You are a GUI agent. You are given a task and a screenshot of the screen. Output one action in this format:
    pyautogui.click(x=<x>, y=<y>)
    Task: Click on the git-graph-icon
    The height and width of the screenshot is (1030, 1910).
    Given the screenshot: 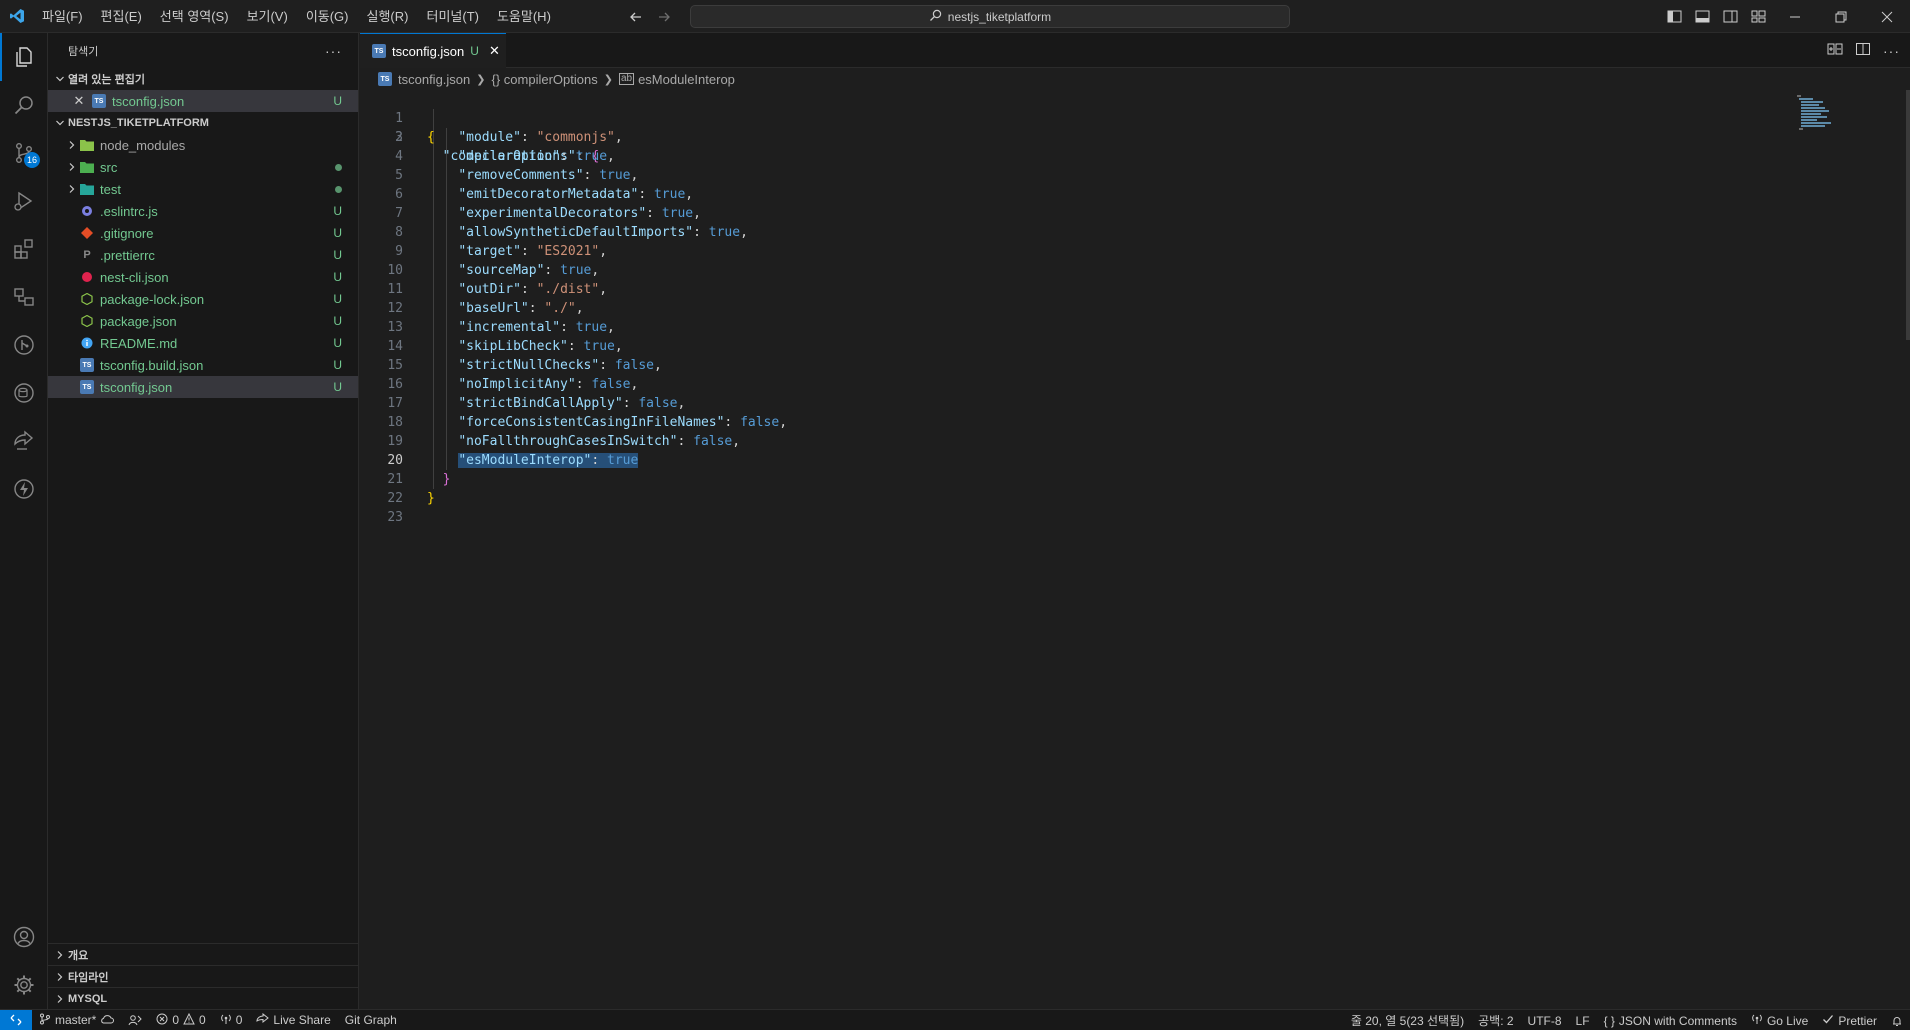 What is the action you would take?
    pyautogui.click(x=24, y=345)
    